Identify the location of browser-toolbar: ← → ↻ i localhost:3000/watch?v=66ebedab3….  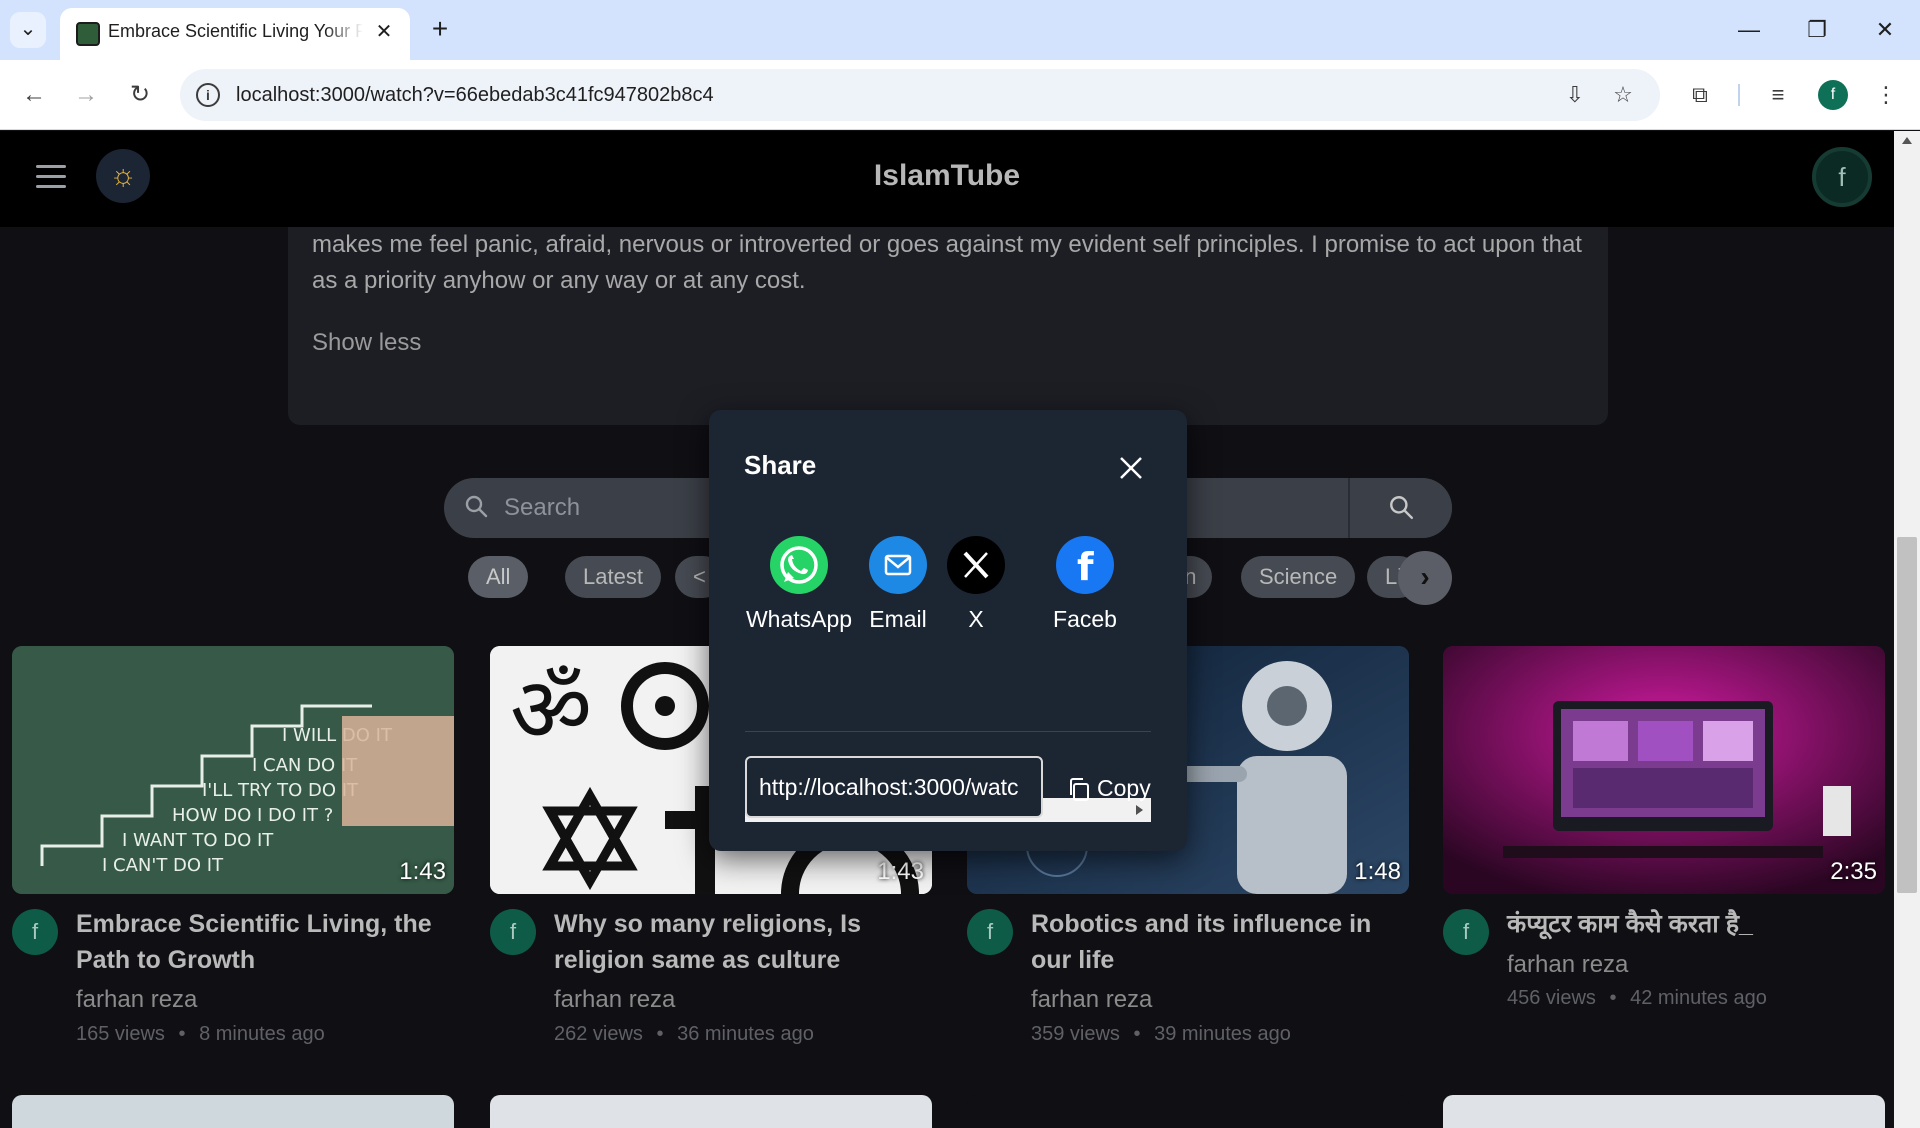
(960, 95).